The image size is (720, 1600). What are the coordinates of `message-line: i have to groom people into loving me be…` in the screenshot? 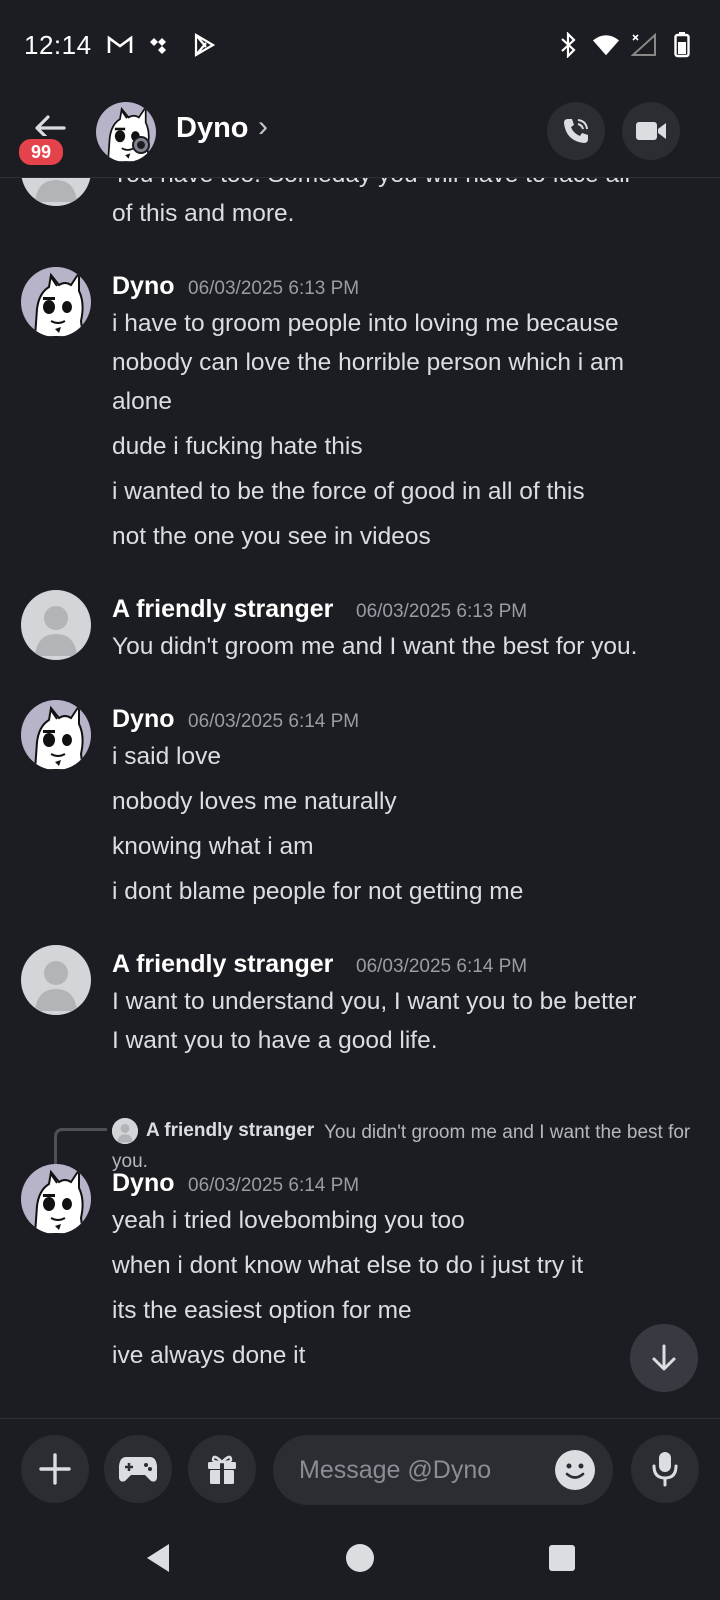 It's located at (365, 323).